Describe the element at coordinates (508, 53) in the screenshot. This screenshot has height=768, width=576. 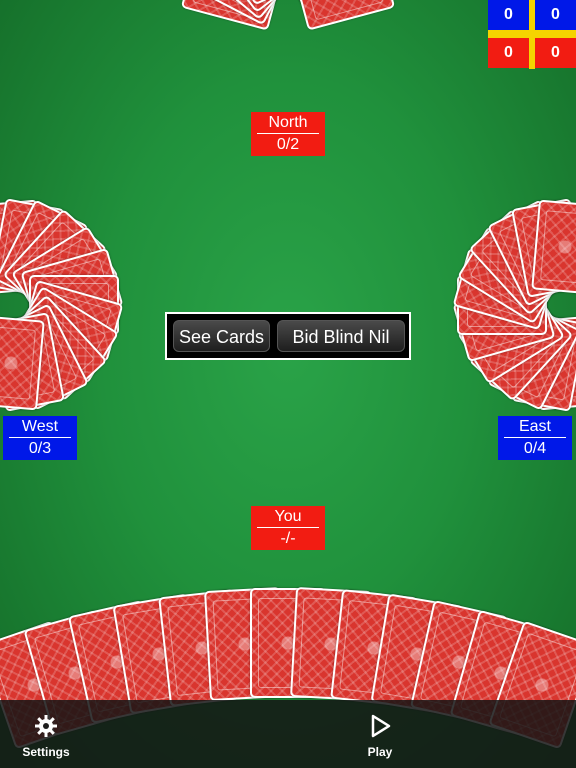
I see `score-red-left: 0` at that location.